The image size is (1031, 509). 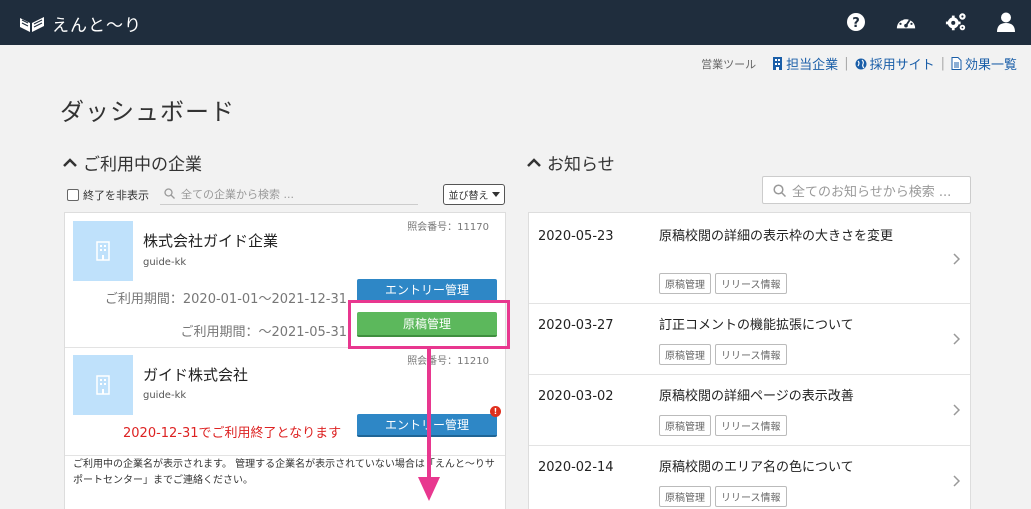 I want to click on usage-period: ご利用期間：〜2021-05-31, so click(x=263, y=332).